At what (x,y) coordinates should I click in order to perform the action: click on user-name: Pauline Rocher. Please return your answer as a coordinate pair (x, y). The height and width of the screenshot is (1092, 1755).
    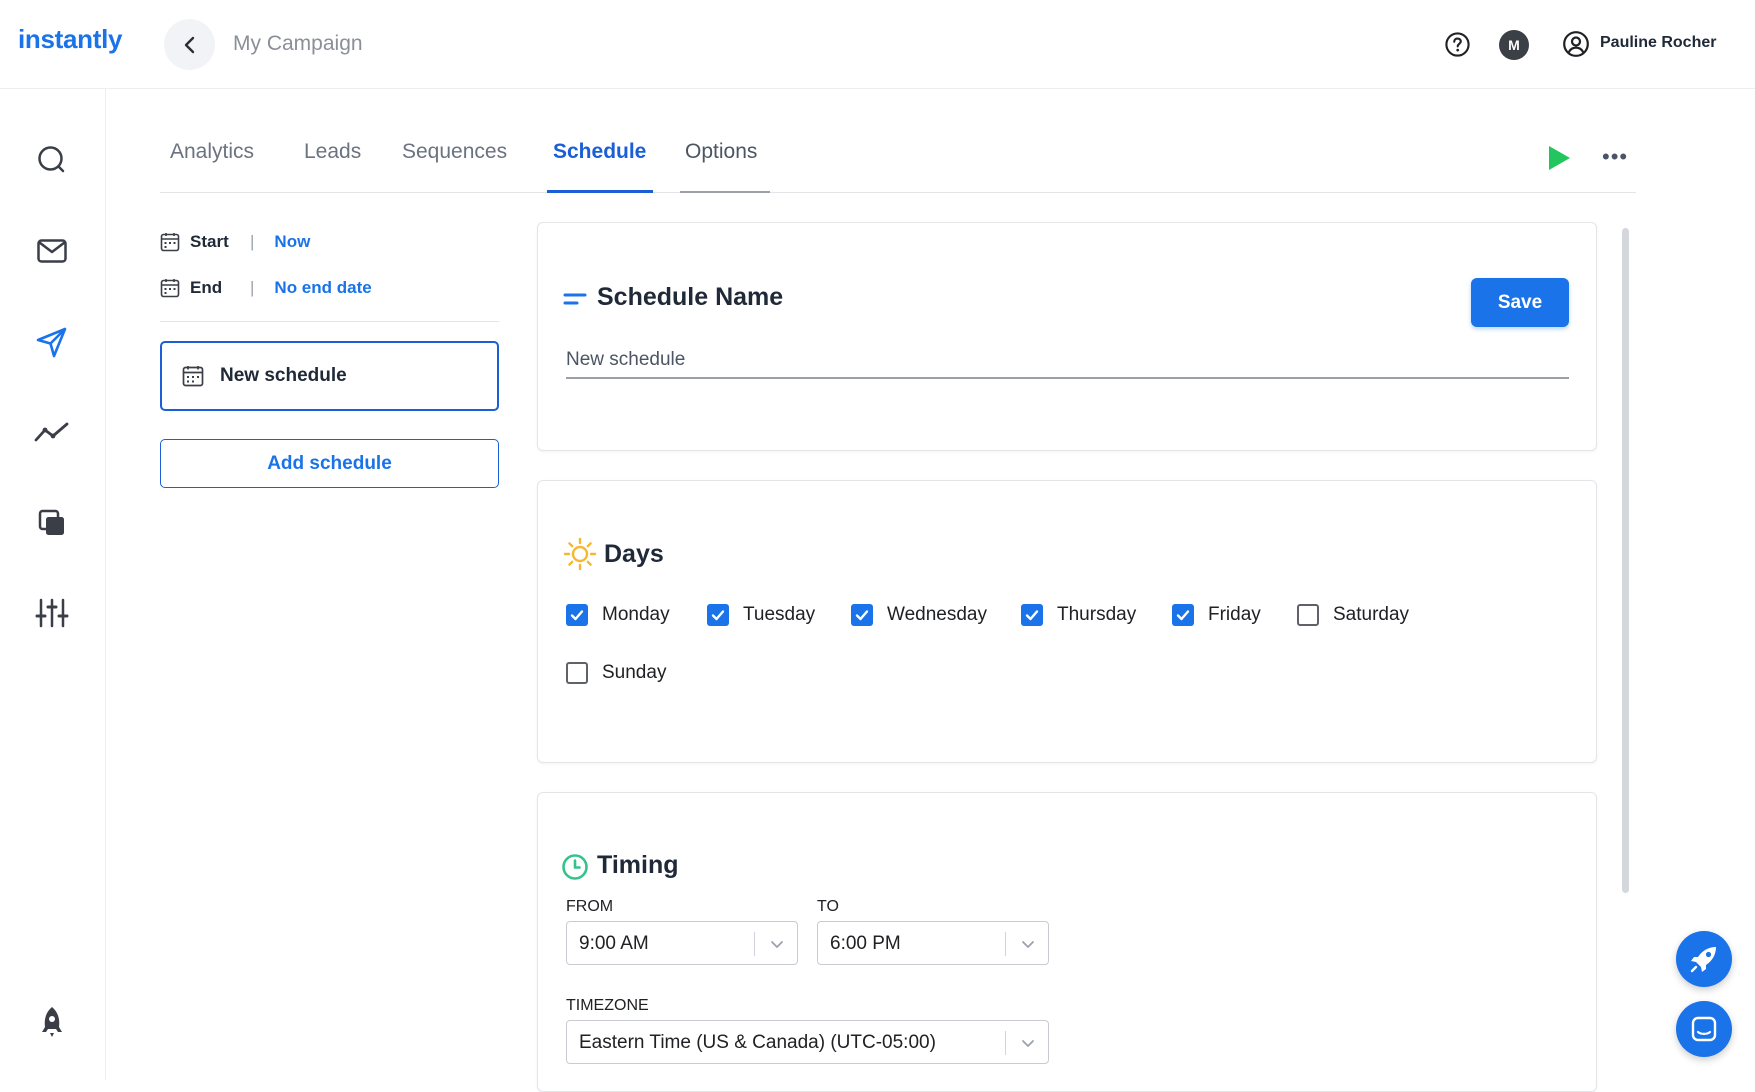
    Looking at the image, I should click on (1658, 43).